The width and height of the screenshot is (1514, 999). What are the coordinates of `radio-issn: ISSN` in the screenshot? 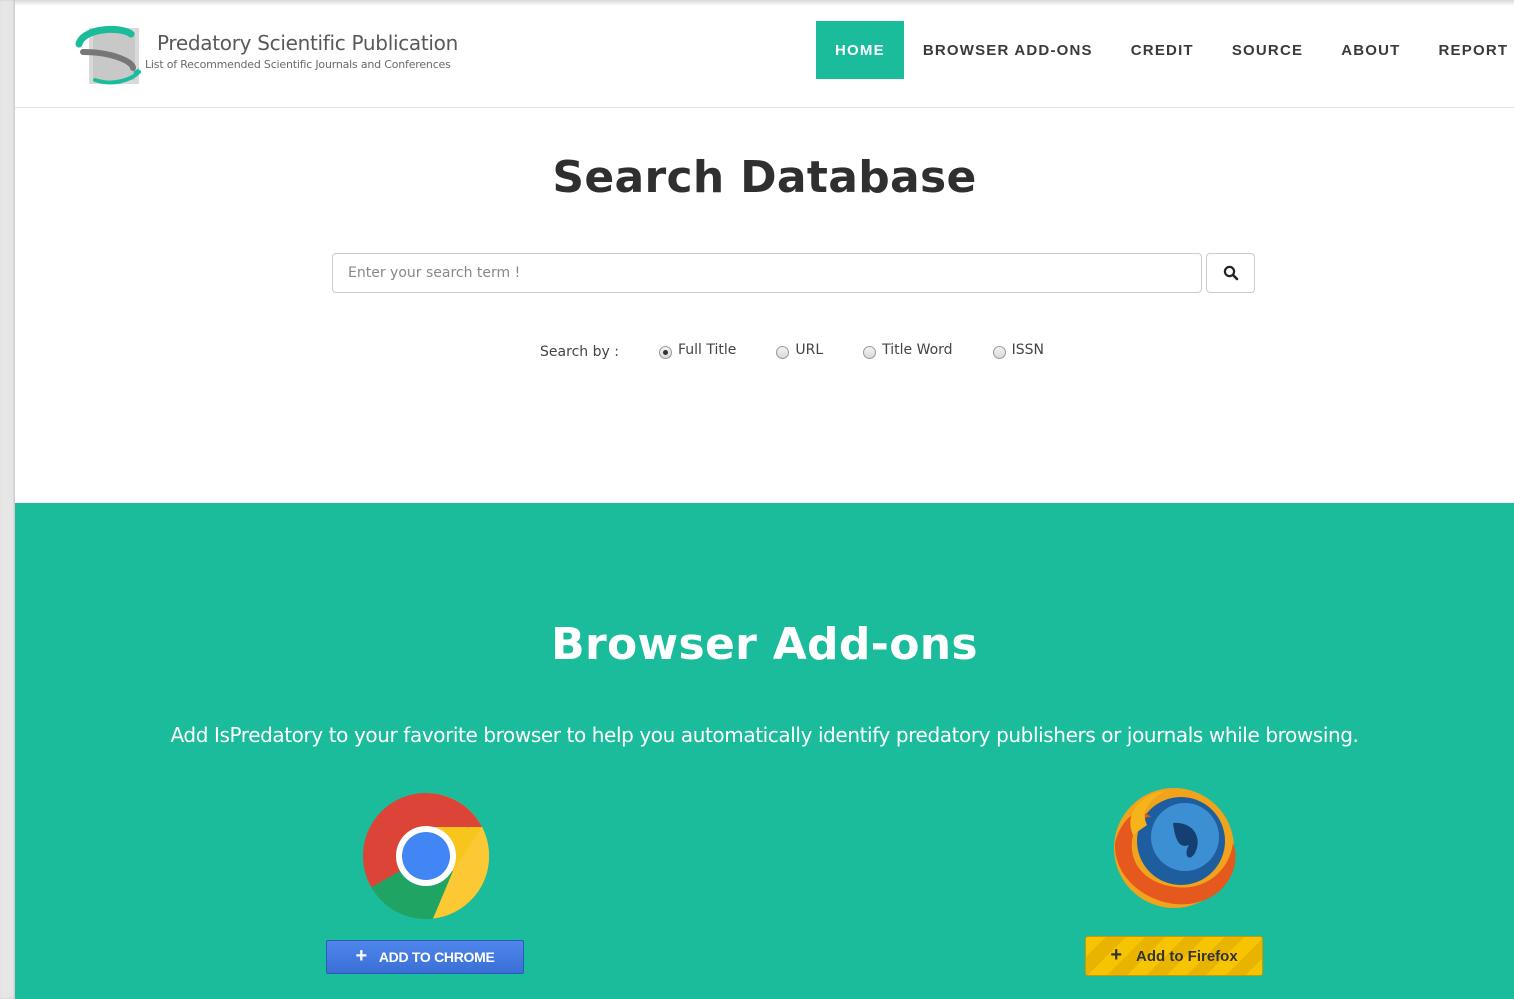 It's located at (1018, 350).